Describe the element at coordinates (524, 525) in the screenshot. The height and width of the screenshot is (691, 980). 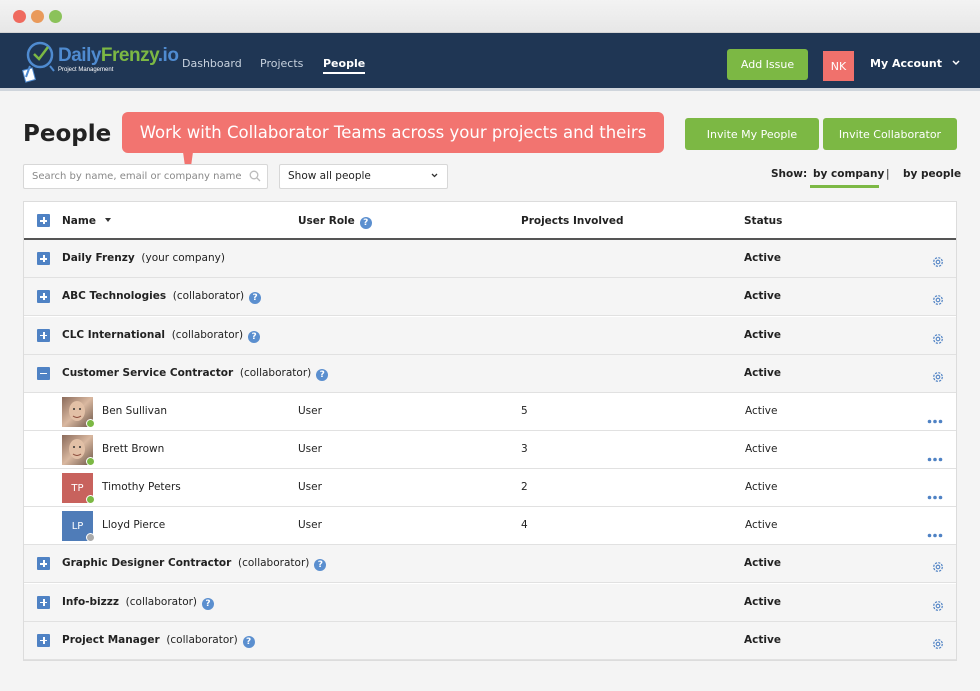
I see `person-projects-count: 4` at that location.